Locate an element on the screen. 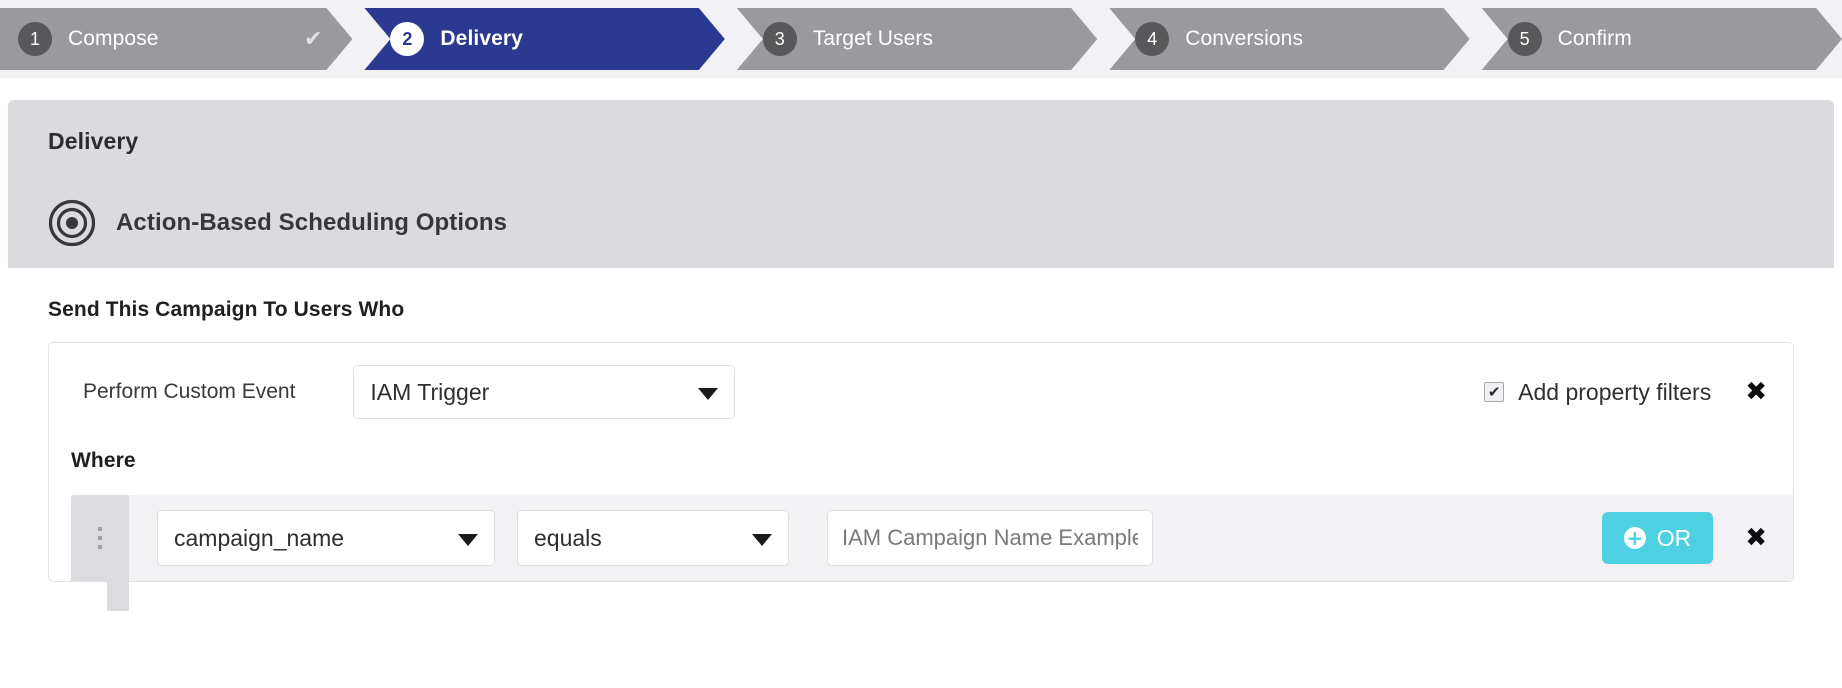 This screenshot has width=1842, height=688. filter-operator-value: equals is located at coordinates (568, 537).